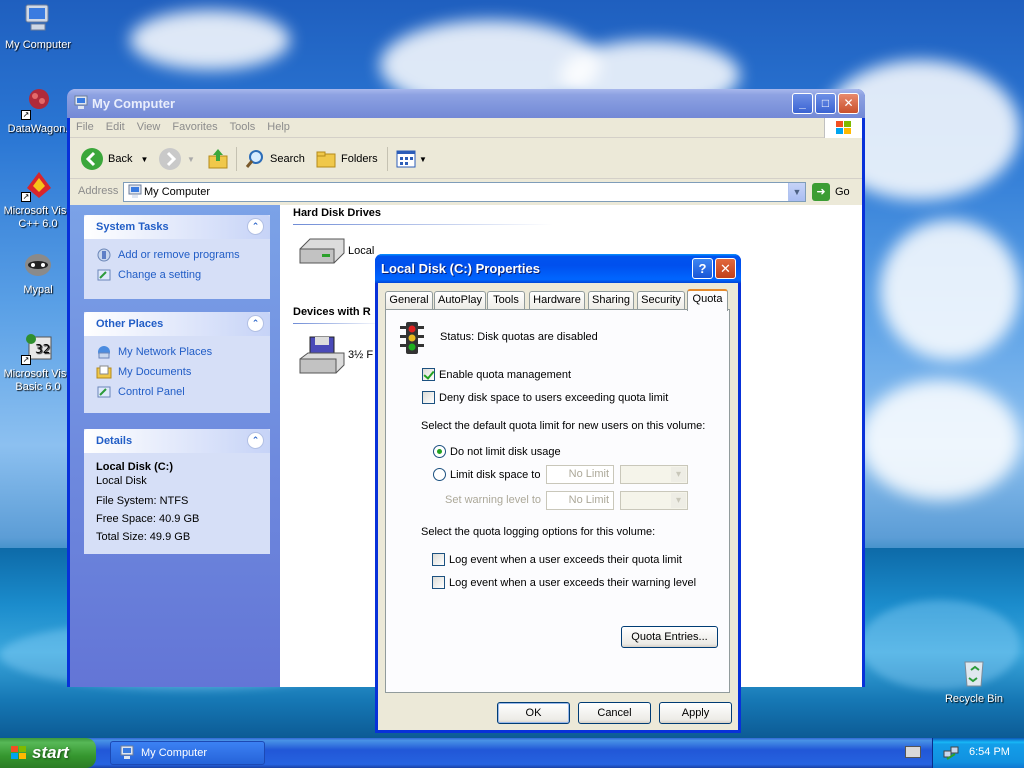 The width and height of the screenshot is (1024, 768). I want to click on menu-edit: Edit, so click(115, 127).